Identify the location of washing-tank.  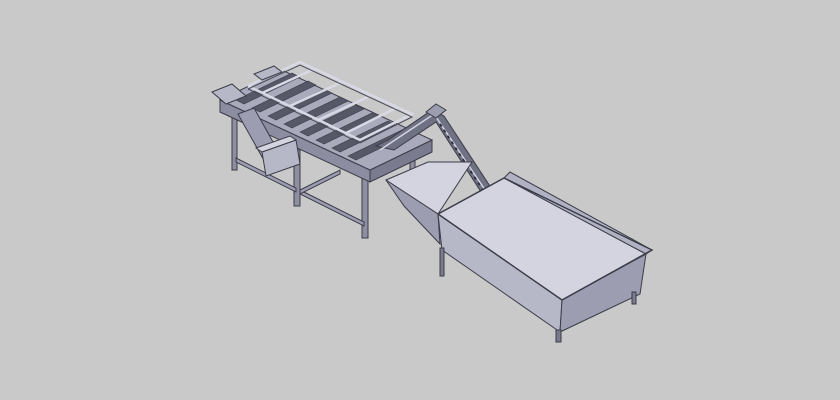
(519, 252).